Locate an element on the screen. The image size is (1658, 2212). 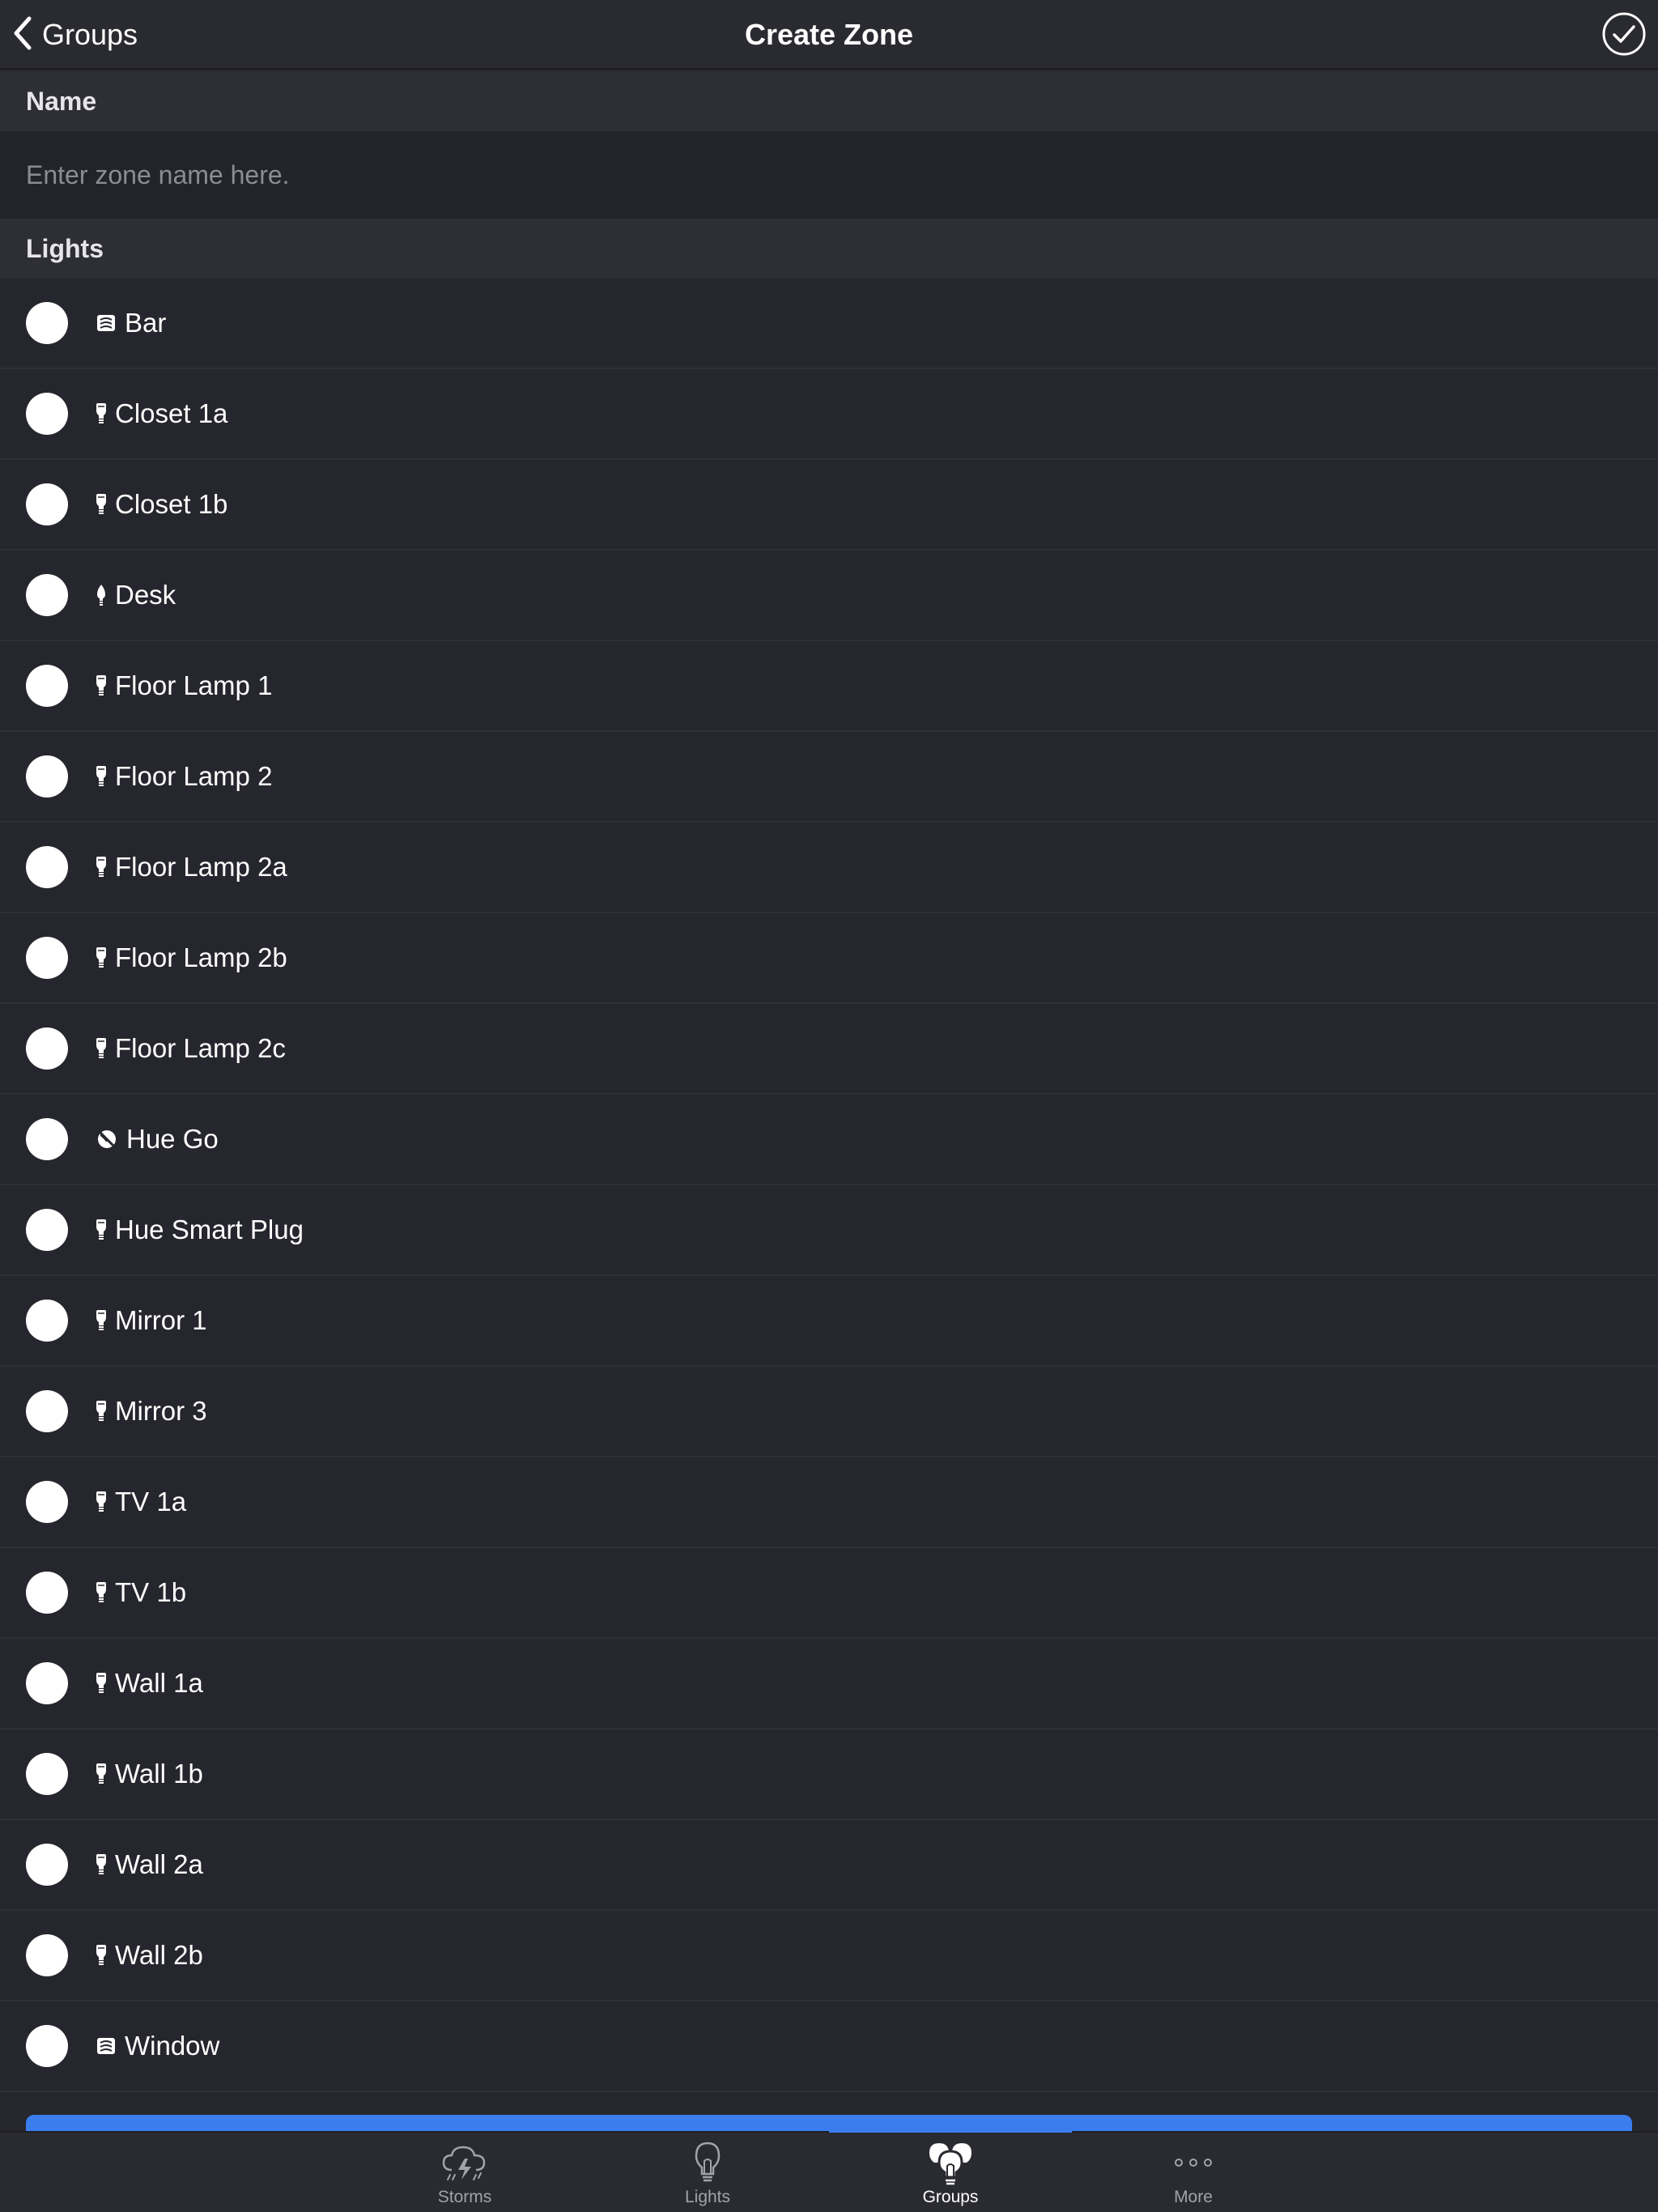
light-row-content: TV 1a is located at coordinates (141, 1502).